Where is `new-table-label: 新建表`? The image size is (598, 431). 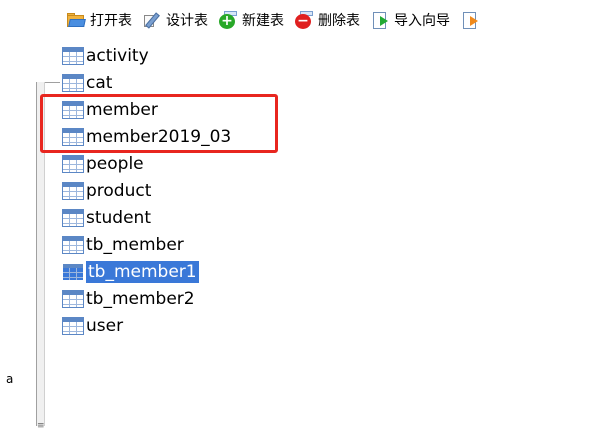
new-table-label: 新建表 is located at coordinates (263, 21).